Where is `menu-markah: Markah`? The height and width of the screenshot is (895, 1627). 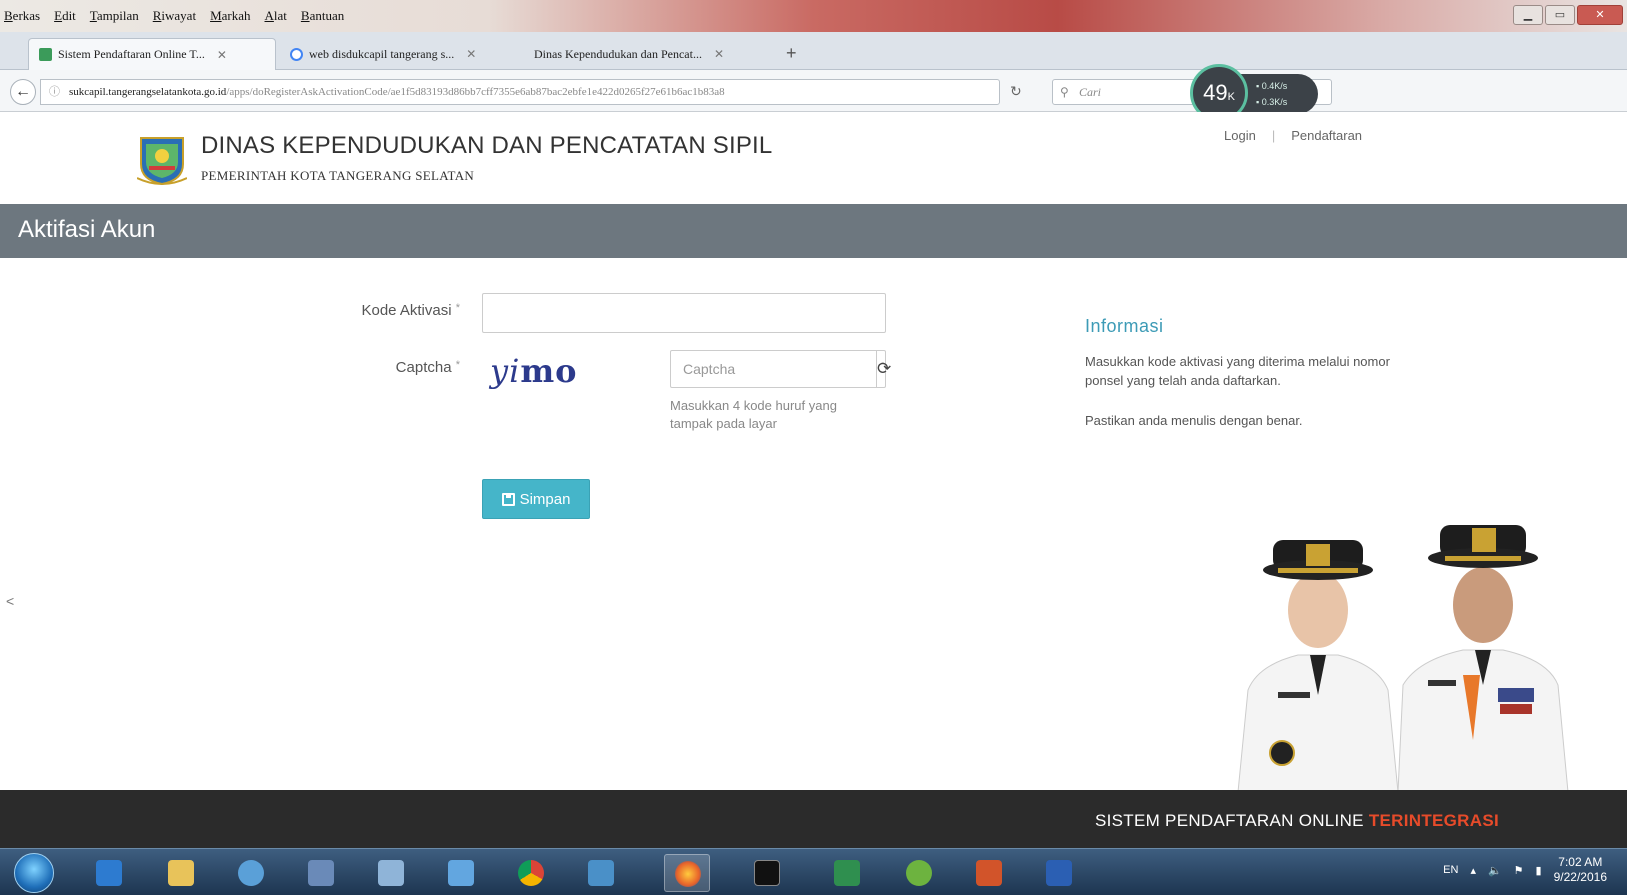 menu-markah: Markah is located at coordinates (230, 16).